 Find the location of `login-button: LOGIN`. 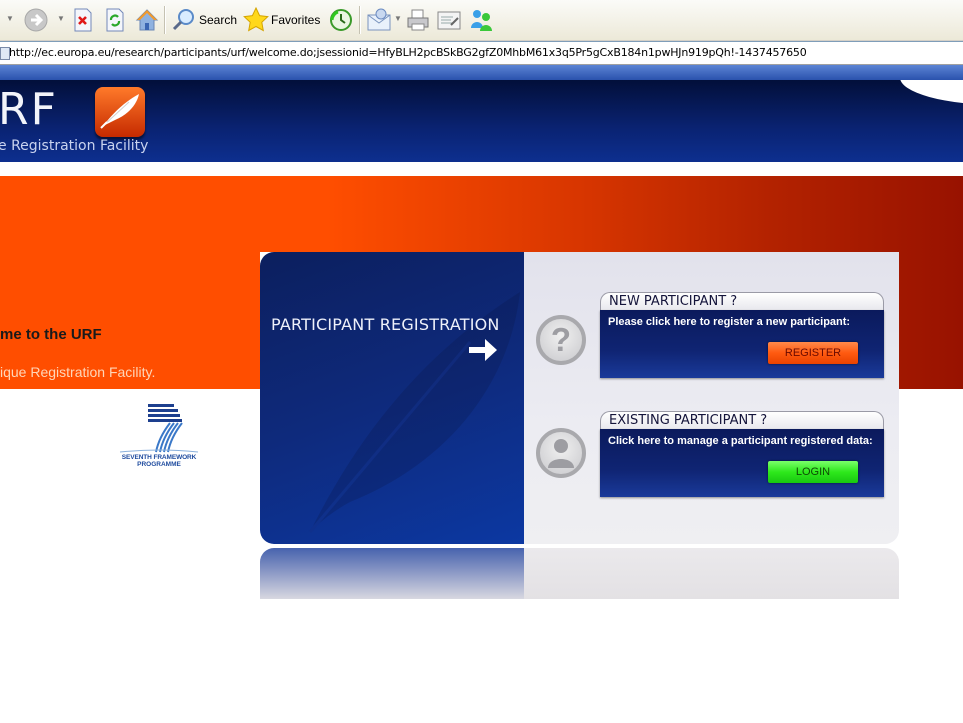

login-button: LOGIN is located at coordinates (813, 472).